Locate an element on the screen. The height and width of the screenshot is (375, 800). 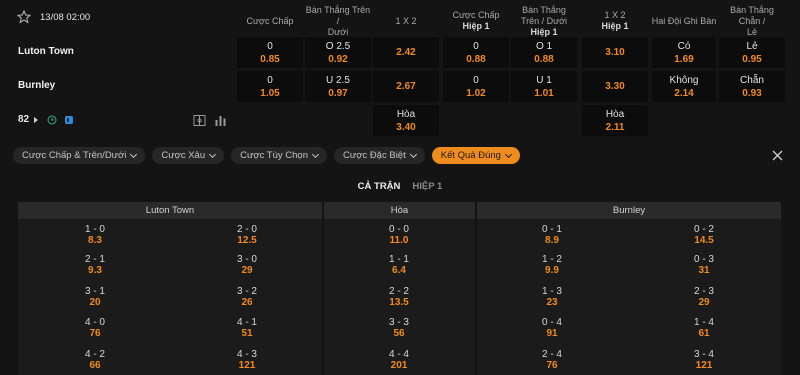
tab-first-half: HIỆP 1 is located at coordinates (427, 186).